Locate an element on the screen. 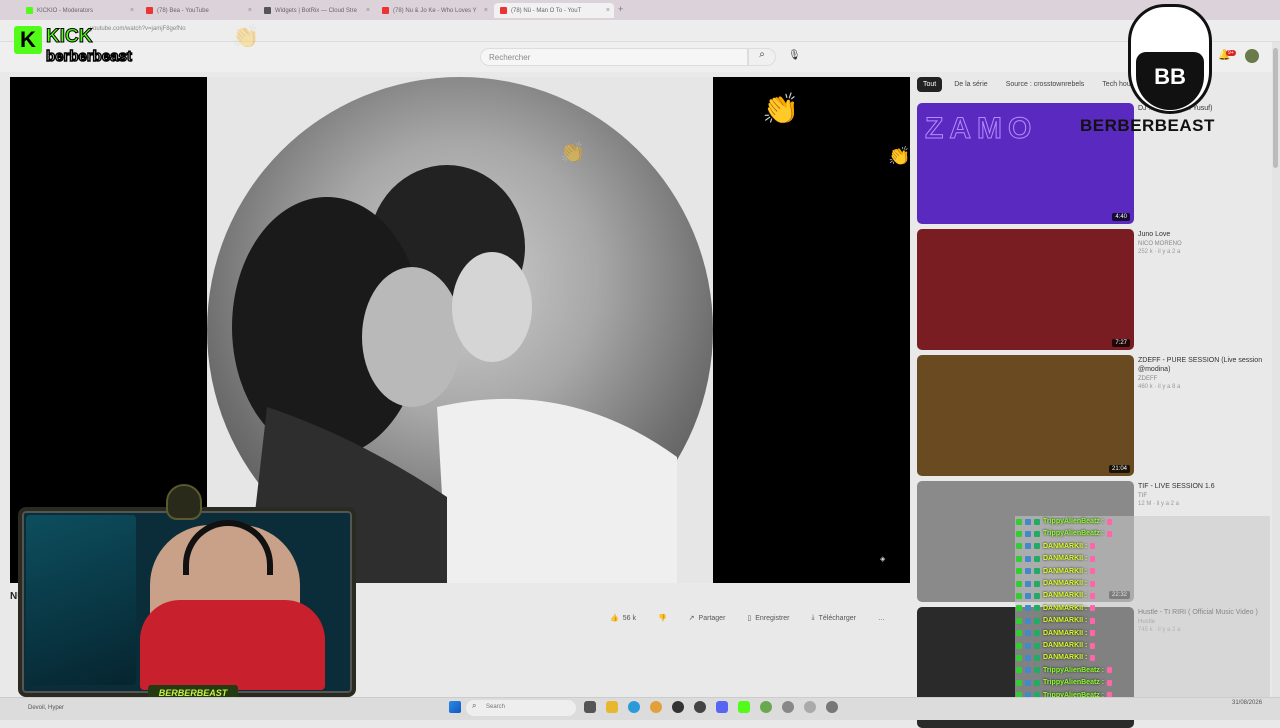 The width and height of the screenshot is (1280, 728). filter-chip: Source : crosstownrebels is located at coordinates (1045, 84).